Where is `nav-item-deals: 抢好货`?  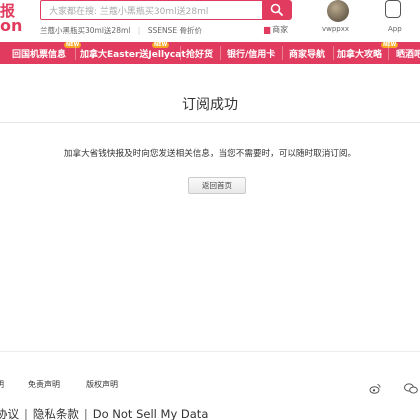
nav-item-deals: 抢好货 is located at coordinates (199, 53).